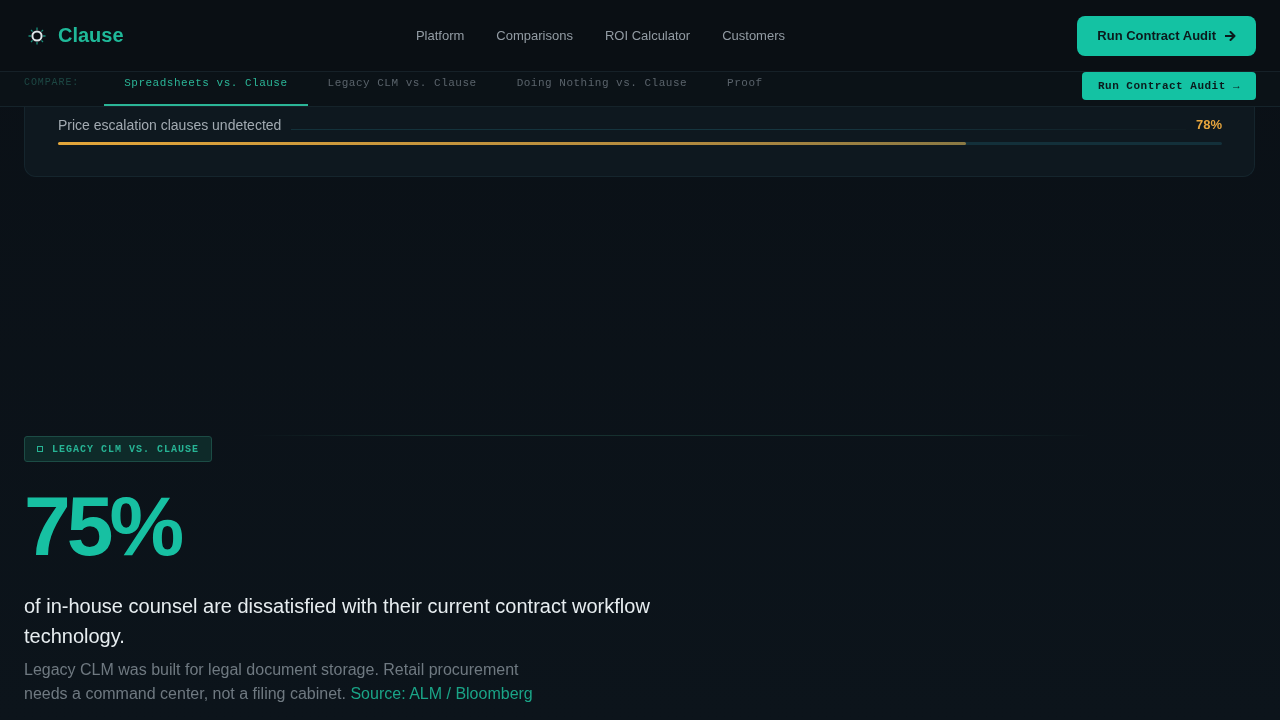  I want to click on badge-label: LEGACY CLM VS. CLAUSE, so click(126, 449).